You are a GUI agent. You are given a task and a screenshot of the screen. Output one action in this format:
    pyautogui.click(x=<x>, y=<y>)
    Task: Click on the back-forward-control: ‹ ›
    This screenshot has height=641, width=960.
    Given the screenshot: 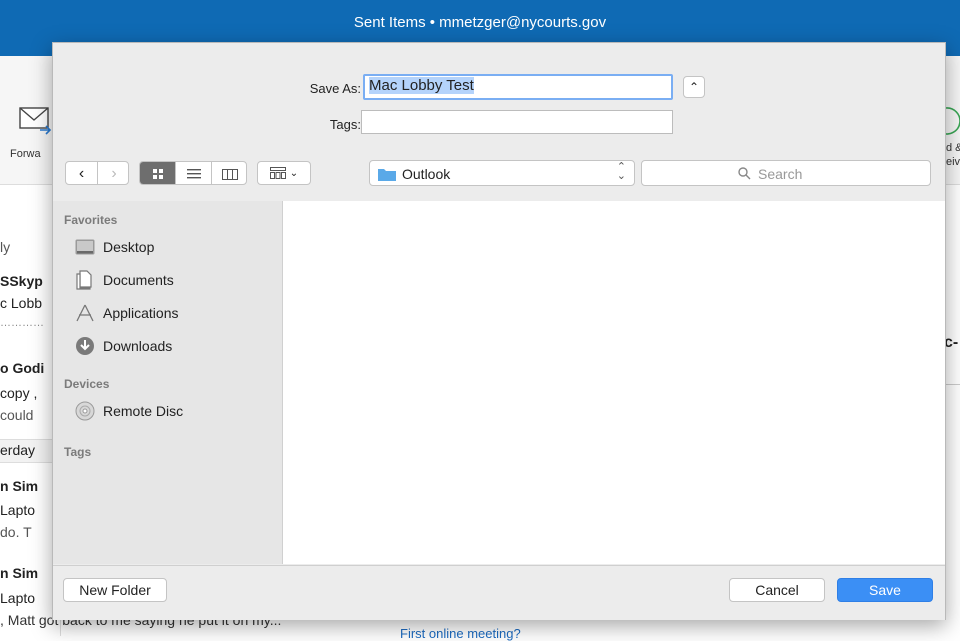 What is the action you would take?
    pyautogui.click(x=97, y=173)
    